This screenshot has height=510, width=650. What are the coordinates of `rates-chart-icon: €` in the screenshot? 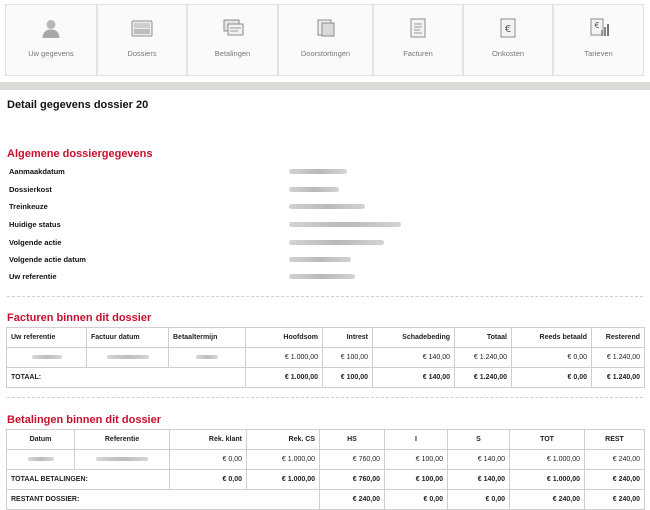 It's located at (599, 28).